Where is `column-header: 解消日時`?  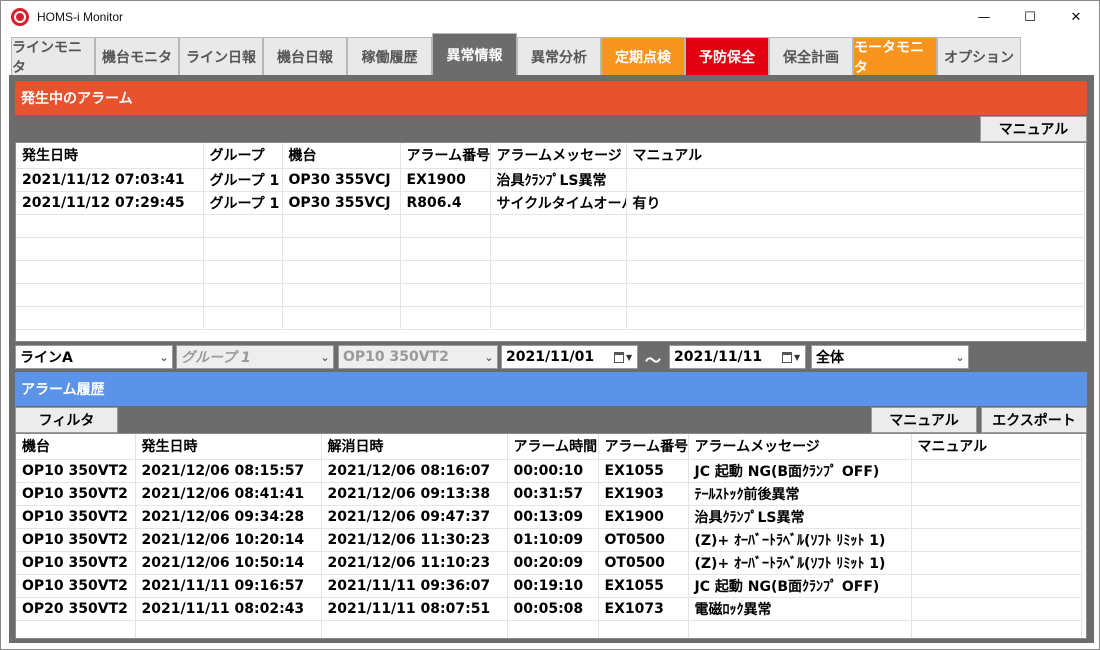
column-header: 解消日時 is located at coordinates (414, 447).